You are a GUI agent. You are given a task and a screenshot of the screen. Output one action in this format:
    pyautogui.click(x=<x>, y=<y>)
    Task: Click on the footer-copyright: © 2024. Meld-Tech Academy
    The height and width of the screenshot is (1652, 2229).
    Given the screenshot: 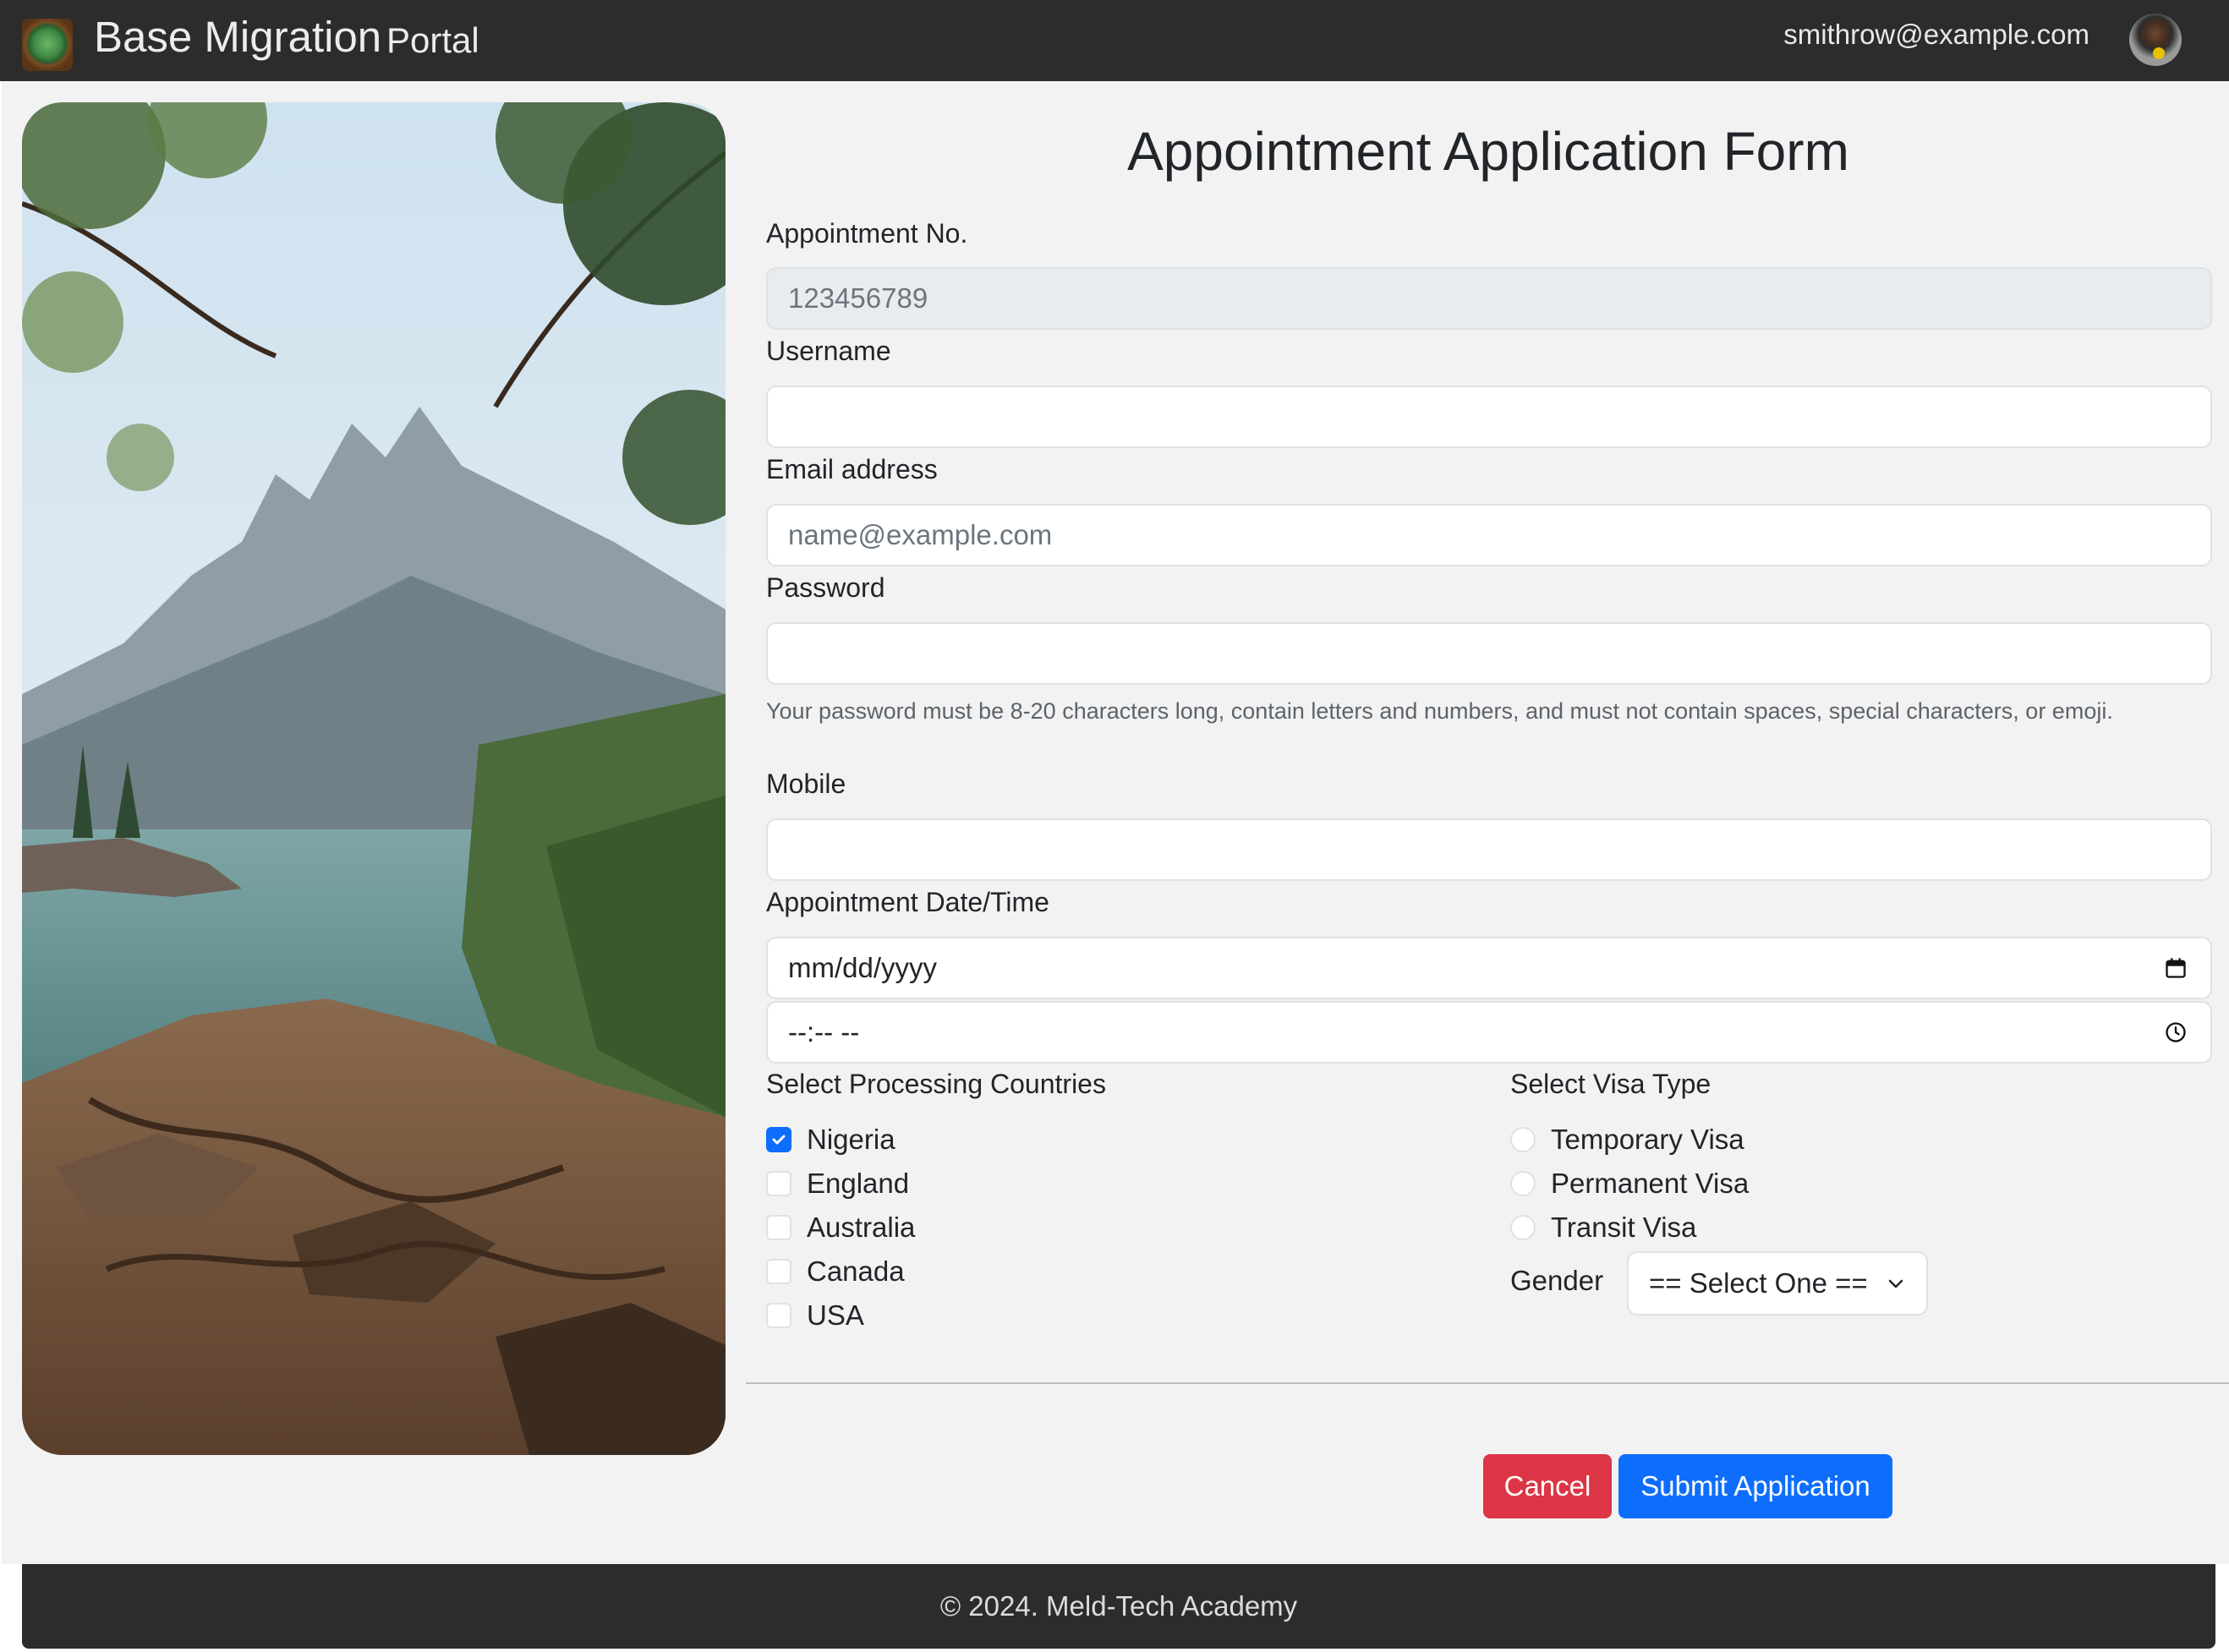 What is the action you would take?
    pyautogui.click(x=1118, y=1606)
    